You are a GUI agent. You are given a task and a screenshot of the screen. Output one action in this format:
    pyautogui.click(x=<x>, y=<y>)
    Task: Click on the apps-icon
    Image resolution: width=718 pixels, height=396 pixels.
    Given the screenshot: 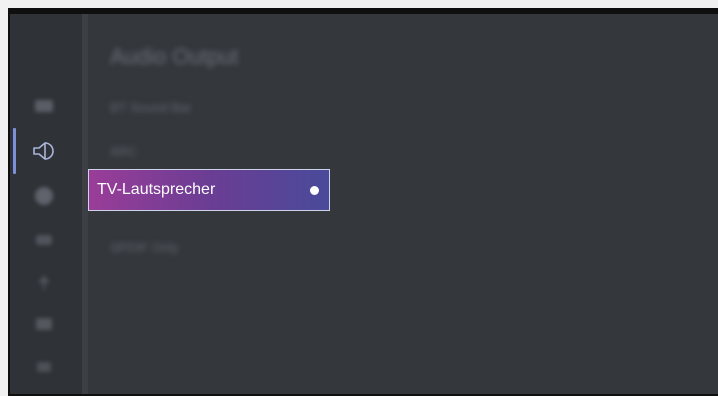 What is the action you would take?
    pyautogui.click(x=44, y=324)
    